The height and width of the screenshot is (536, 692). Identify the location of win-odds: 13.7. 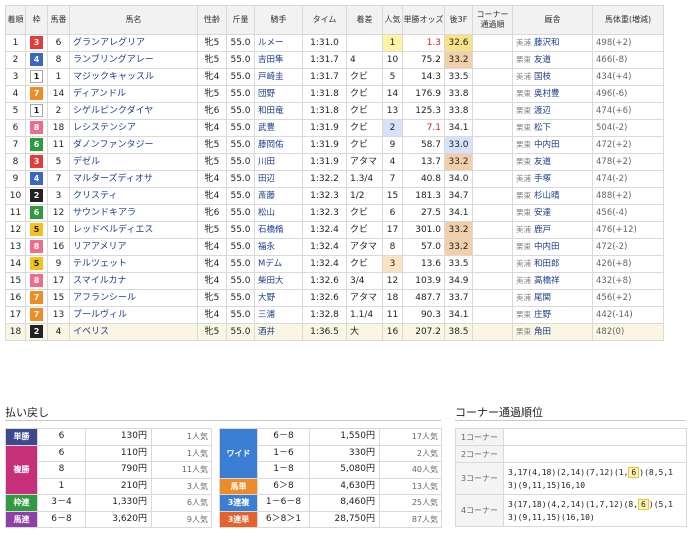
(423, 162).